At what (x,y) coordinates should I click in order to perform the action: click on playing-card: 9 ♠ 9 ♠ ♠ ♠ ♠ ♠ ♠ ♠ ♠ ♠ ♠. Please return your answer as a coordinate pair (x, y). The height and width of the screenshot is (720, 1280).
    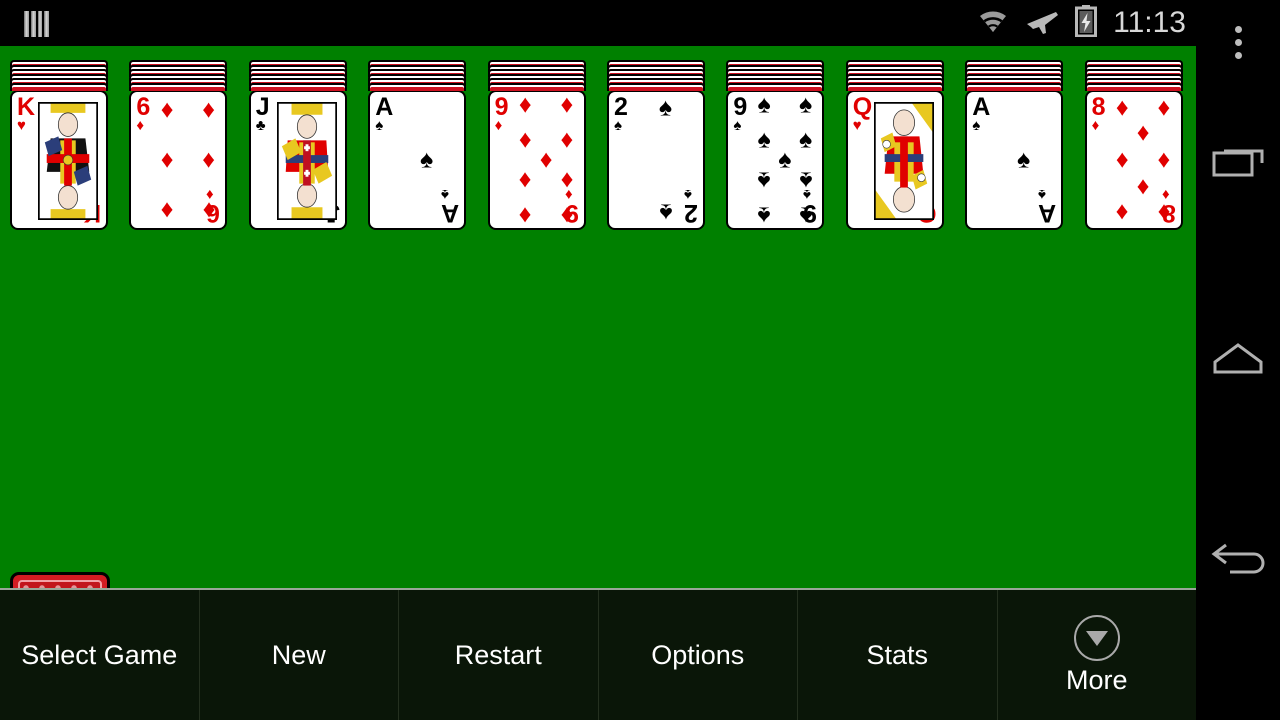
    Looking at the image, I should click on (775, 160).